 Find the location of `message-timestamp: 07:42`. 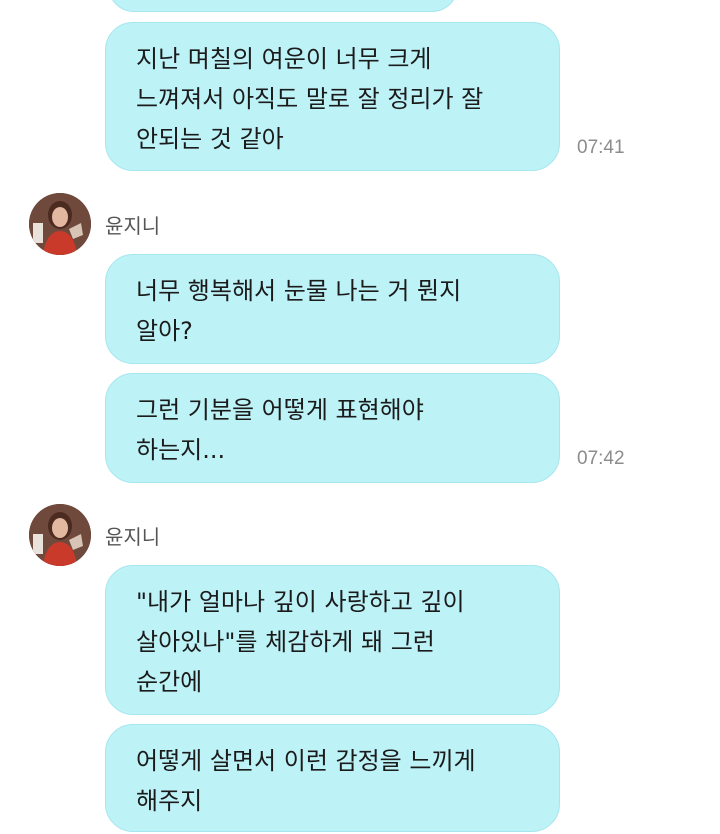

message-timestamp: 07:42 is located at coordinates (601, 458).